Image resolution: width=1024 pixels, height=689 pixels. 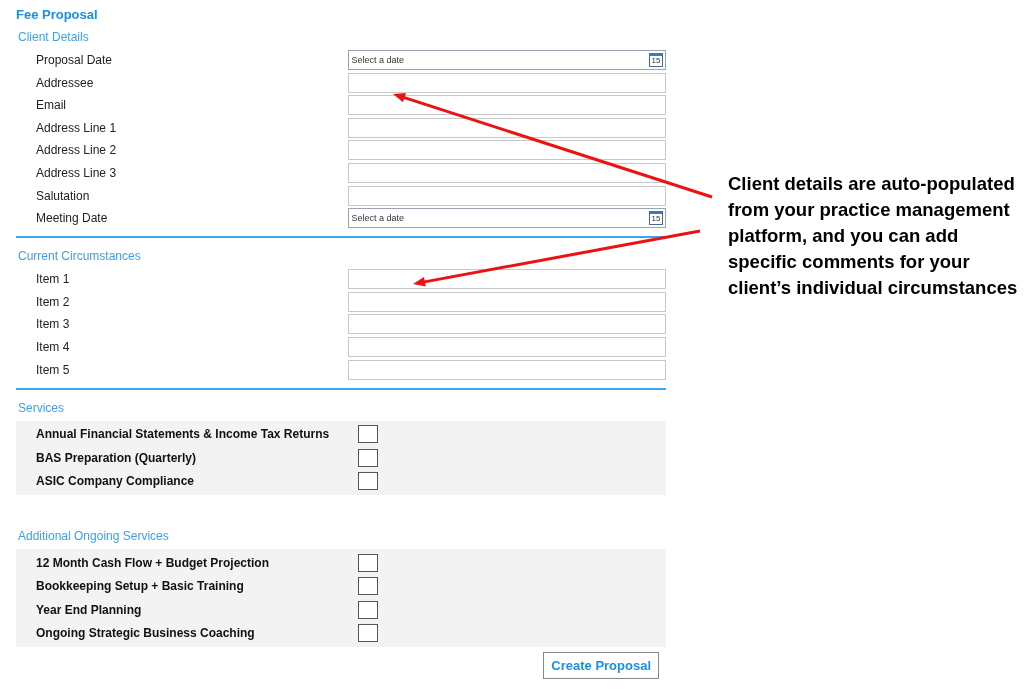 I want to click on option-label: ASIC Company Compliance, so click(x=115, y=481).